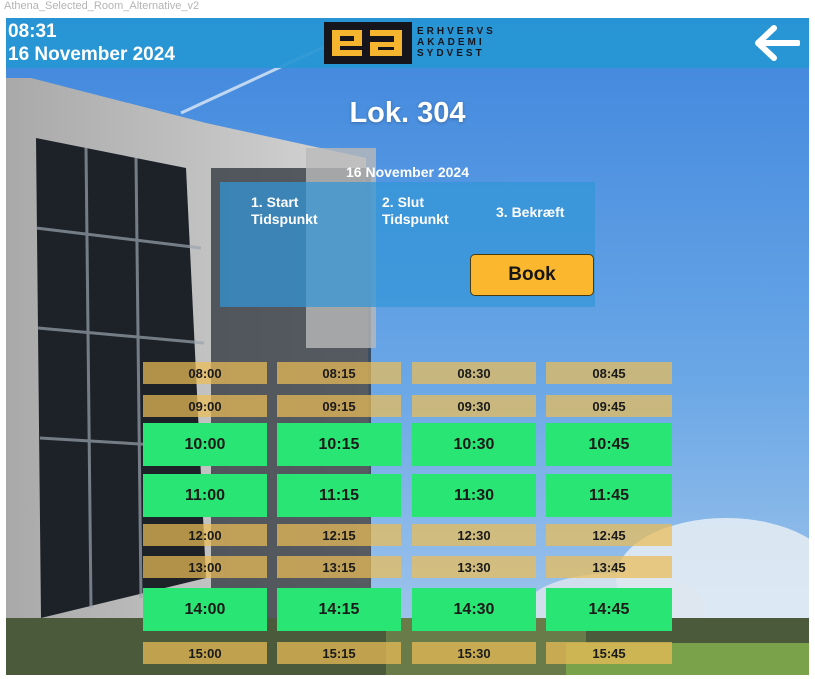  Describe the element at coordinates (339, 535) in the screenshot. I see `time-slot-booked: 12:15` at that location.